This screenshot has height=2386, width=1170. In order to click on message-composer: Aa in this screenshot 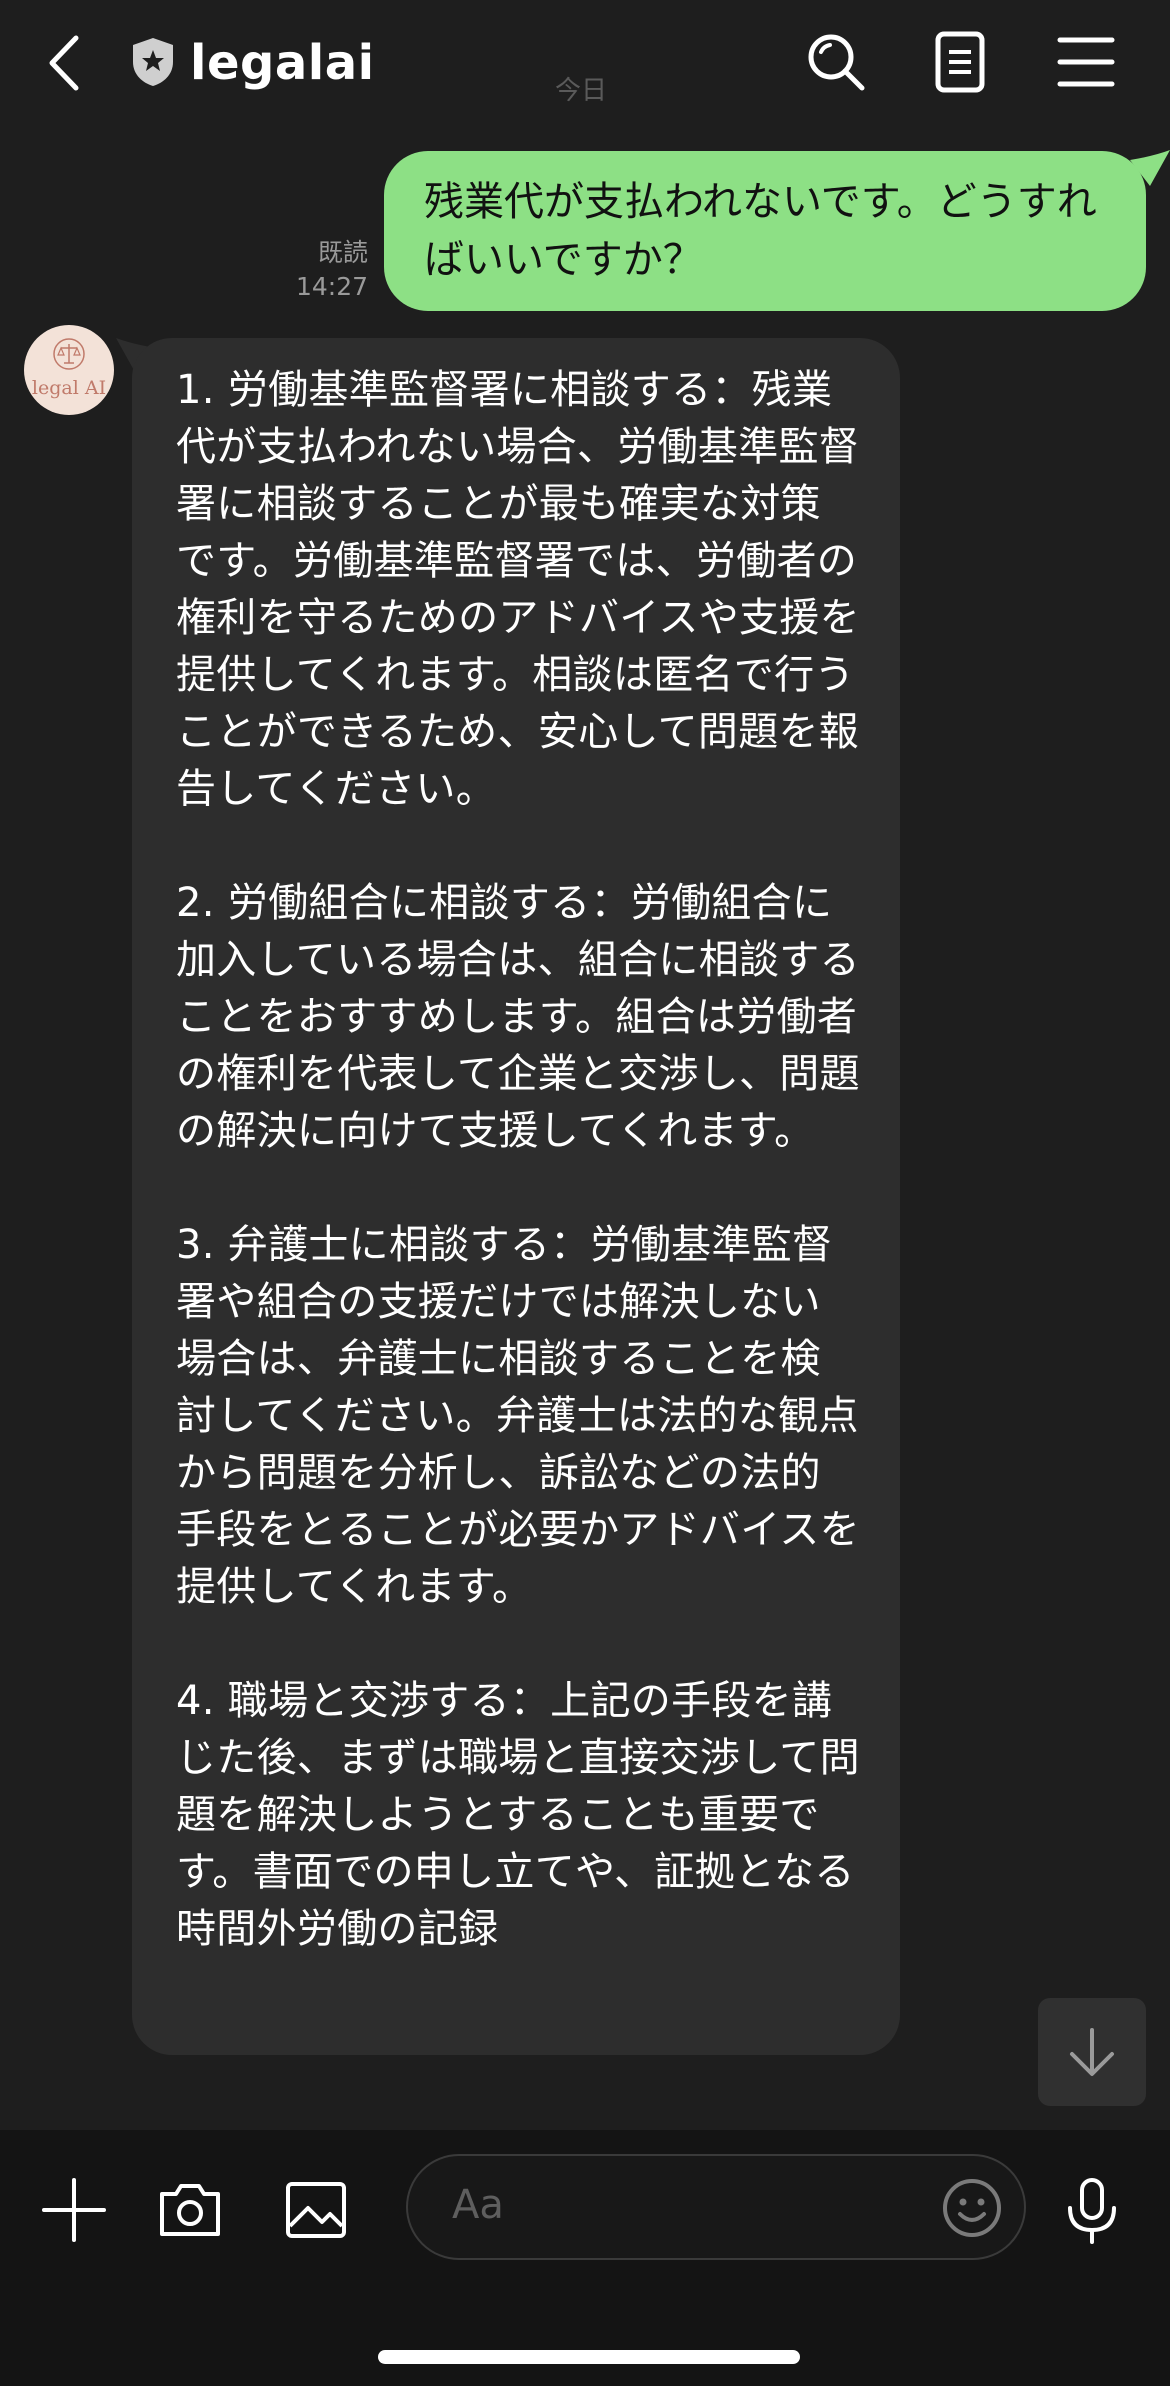, I will do `click(585, 2258)`.